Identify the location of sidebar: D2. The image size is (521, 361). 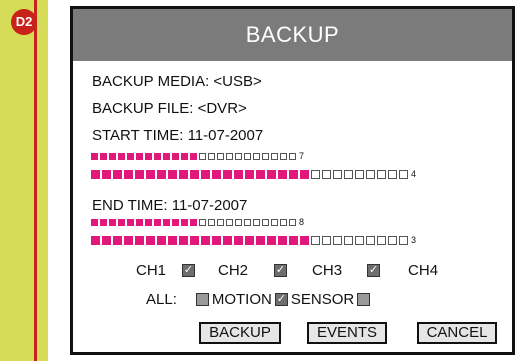
(24, 180).